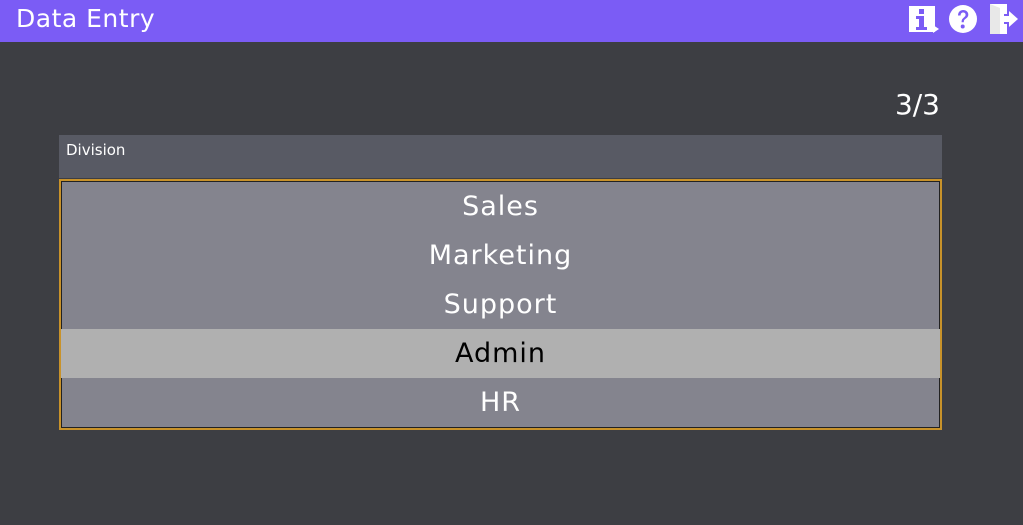 The image size is (1023, 525). I want to click on help-icon, so click(963, 19).